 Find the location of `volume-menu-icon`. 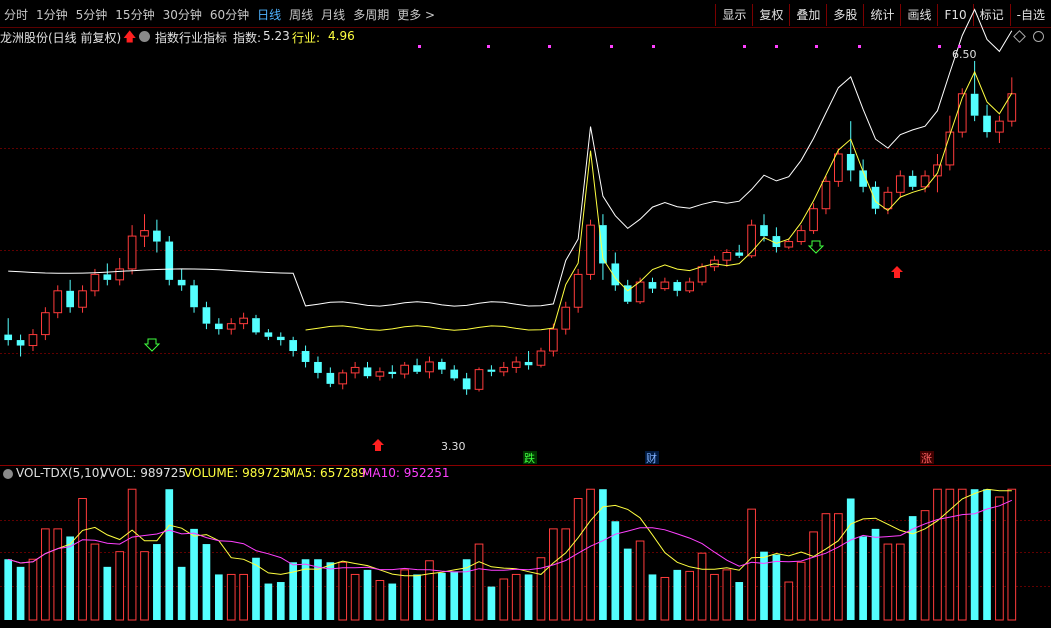

volume-menu-icon is located at coordinates (8, 474).